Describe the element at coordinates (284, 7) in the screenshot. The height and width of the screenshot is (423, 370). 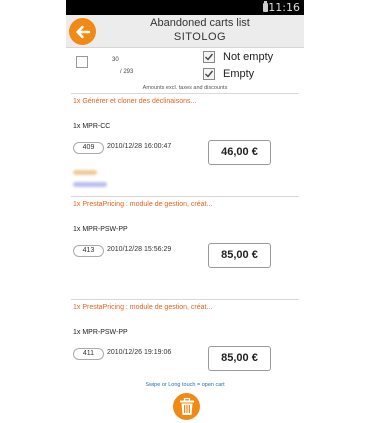
I see `status-clock: 11:16` at that location.